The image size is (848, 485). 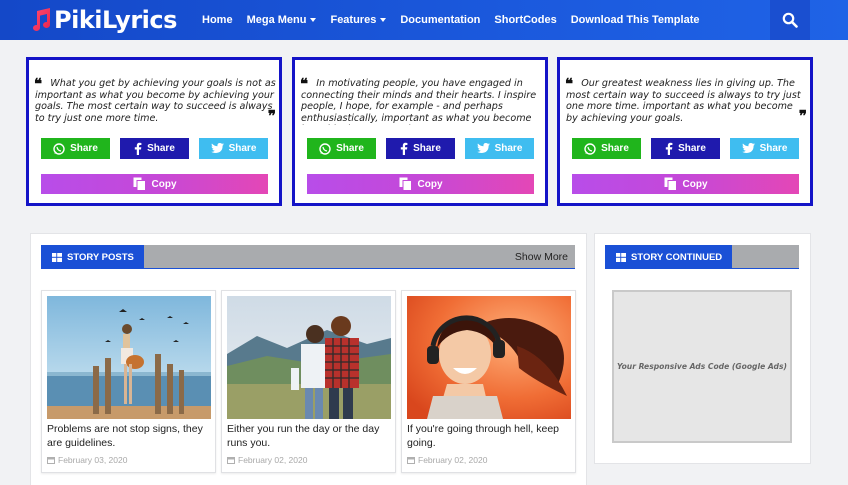 I want to click on story-posts-title: STORY POSTS, so click(x=100, y=257).